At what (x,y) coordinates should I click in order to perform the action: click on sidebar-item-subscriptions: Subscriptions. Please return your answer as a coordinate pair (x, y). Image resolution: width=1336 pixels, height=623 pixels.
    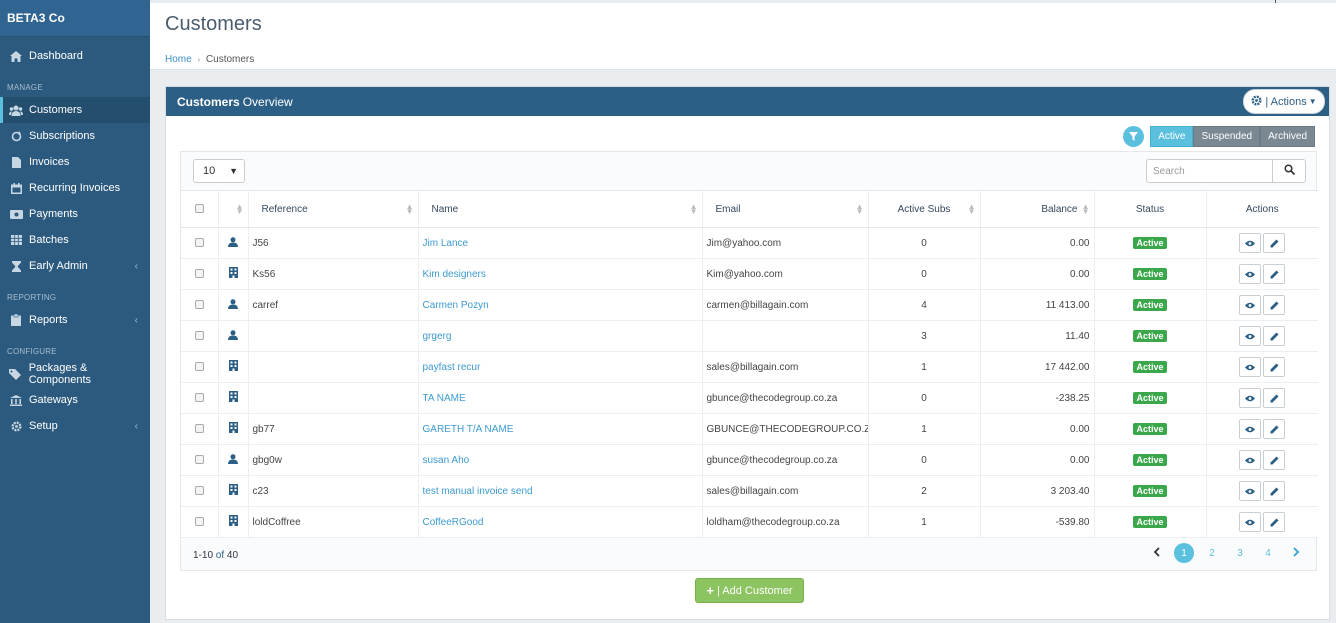
    Looking at the image, I should click on (75, 136).